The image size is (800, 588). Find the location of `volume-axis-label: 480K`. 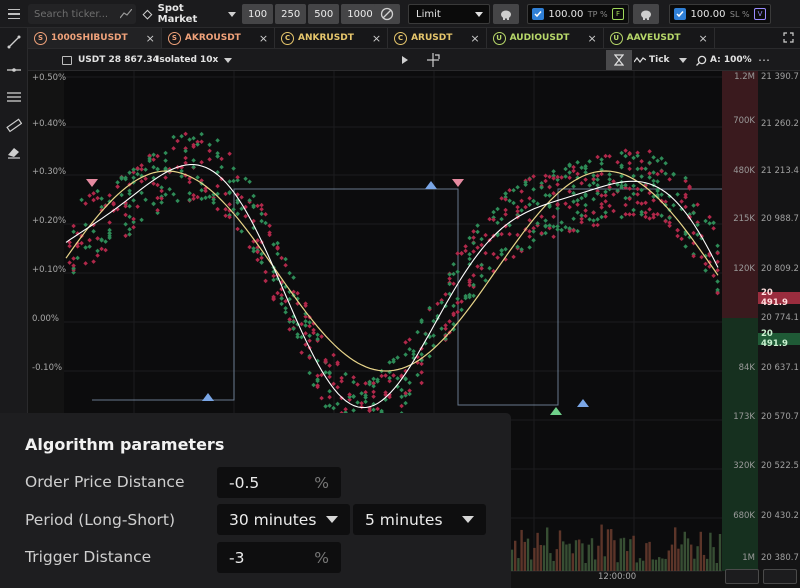

volume-axis-label: 480K is located at coordinates (744, 171).